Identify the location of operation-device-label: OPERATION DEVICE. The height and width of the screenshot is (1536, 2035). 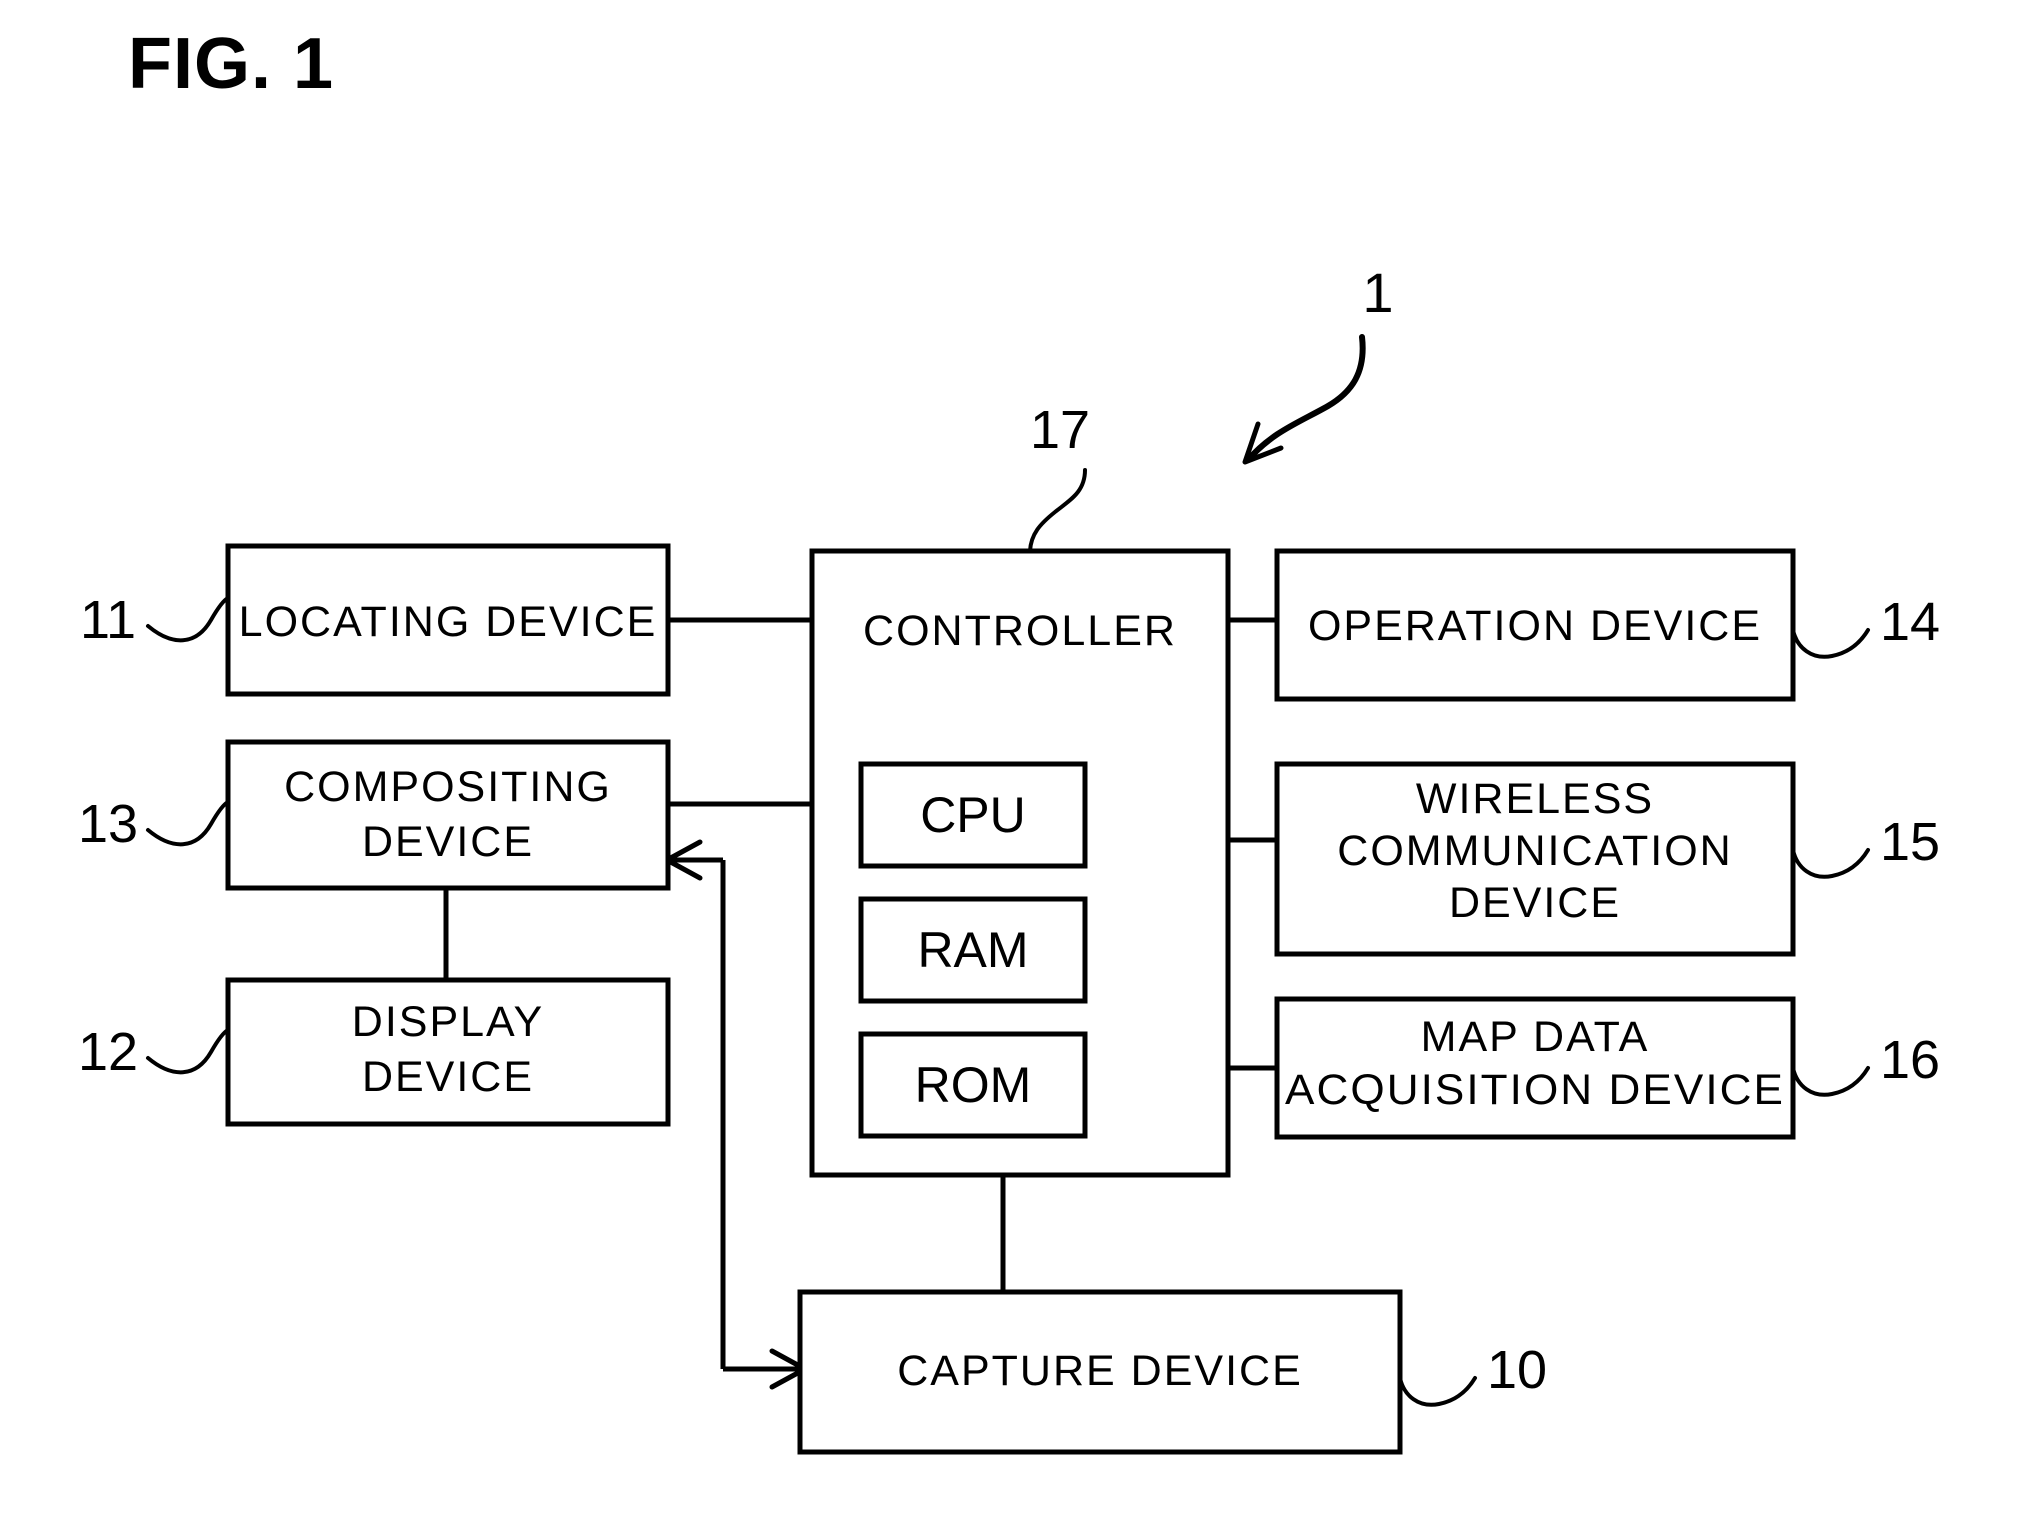
(1535, 626).